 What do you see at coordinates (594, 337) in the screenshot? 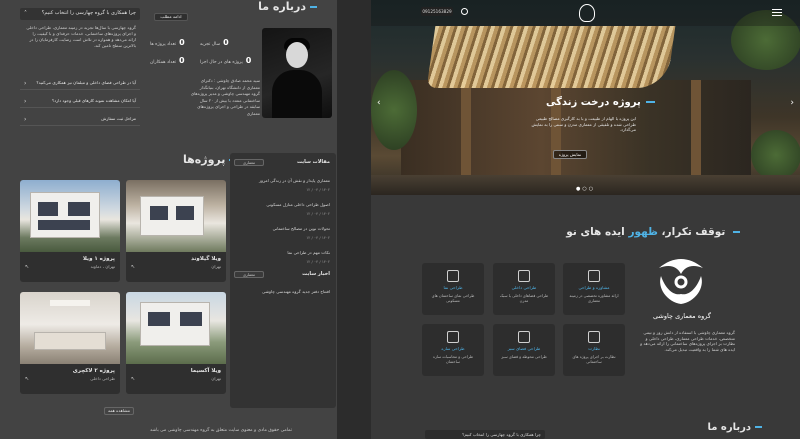
I see `supervision-icon` at bounding box center [594, 337].